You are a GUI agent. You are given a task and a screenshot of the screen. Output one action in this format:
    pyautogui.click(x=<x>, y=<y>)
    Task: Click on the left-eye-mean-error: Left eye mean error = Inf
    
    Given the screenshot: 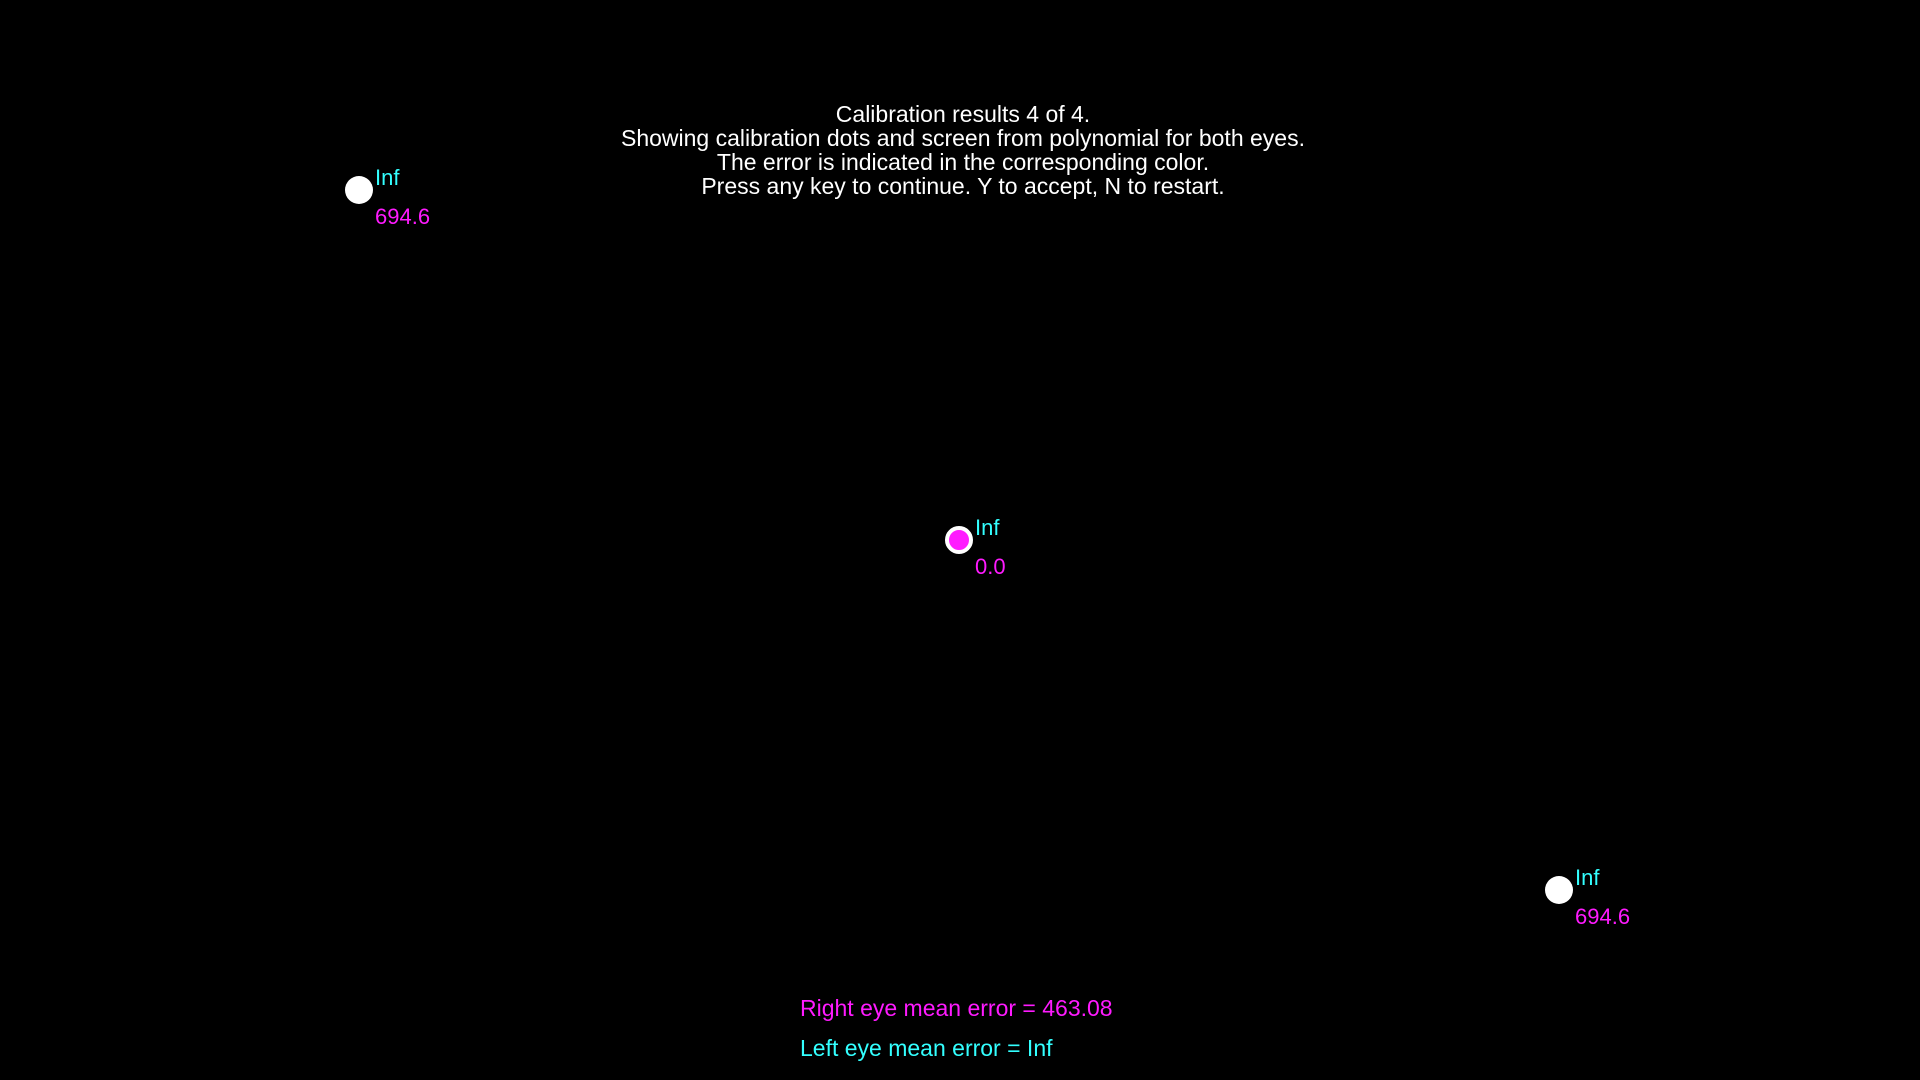 What is the action you would take?
    pyautogui.click(x=926, y=1048)
    